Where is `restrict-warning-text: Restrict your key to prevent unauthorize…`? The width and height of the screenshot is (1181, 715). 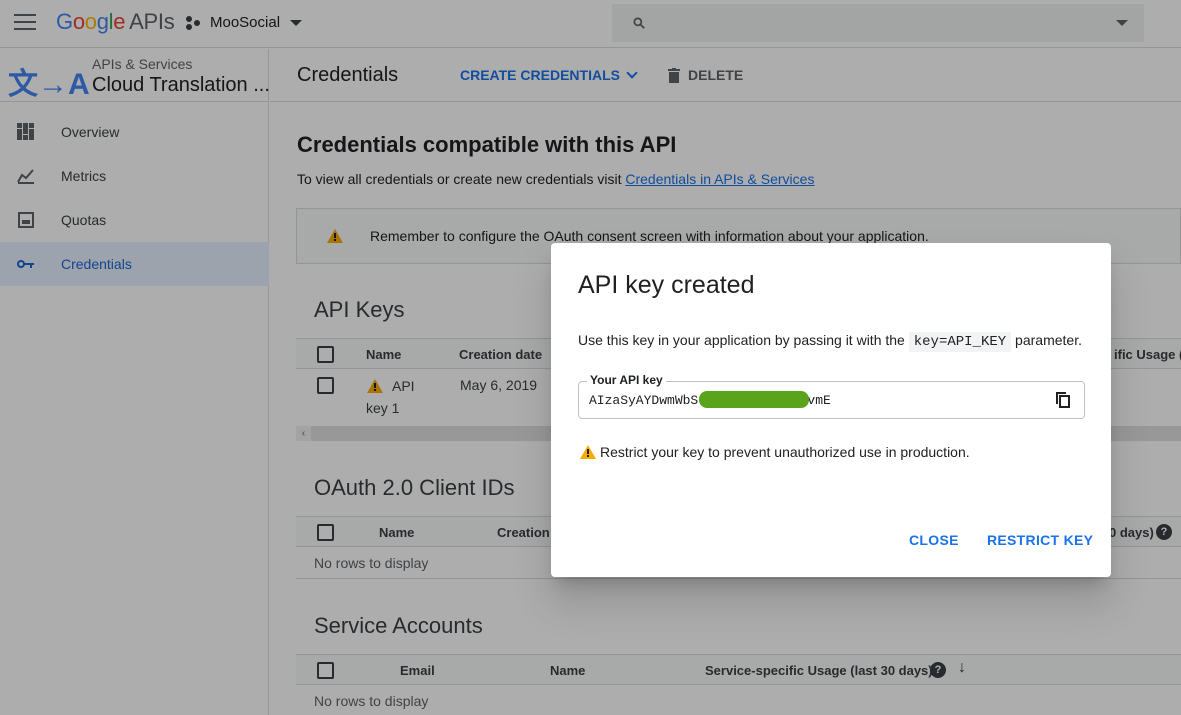 restrict-warning-text: Restrict your key to prevent unauthorize… is located at coordinates (785, 452).